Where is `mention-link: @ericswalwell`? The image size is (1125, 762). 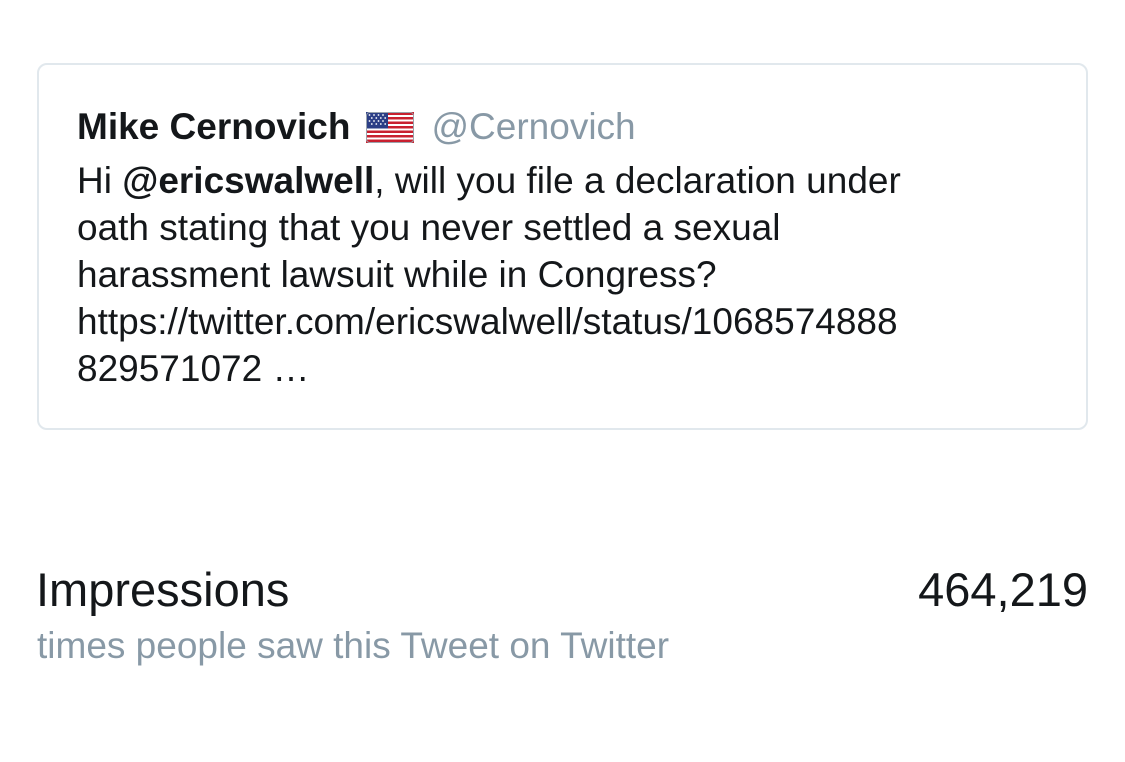
mention-link: @ericswalwell is located at coordinates (248, 180).